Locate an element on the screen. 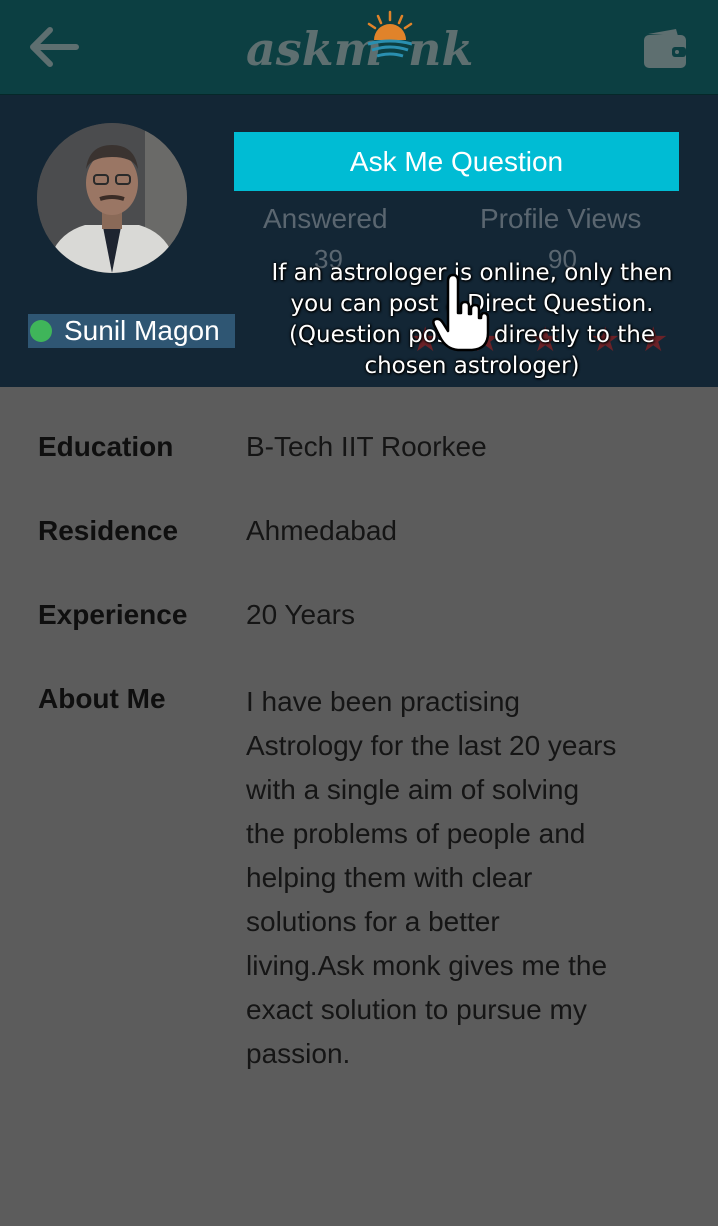  wallet-button is located at coordinates (665, 48).